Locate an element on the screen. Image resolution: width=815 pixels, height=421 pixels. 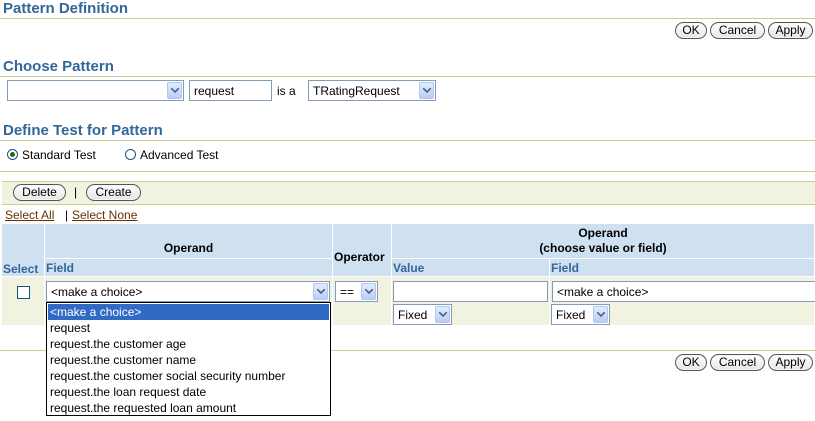
operand-field-value: <make a choice> is located at coordinates (97, 292).